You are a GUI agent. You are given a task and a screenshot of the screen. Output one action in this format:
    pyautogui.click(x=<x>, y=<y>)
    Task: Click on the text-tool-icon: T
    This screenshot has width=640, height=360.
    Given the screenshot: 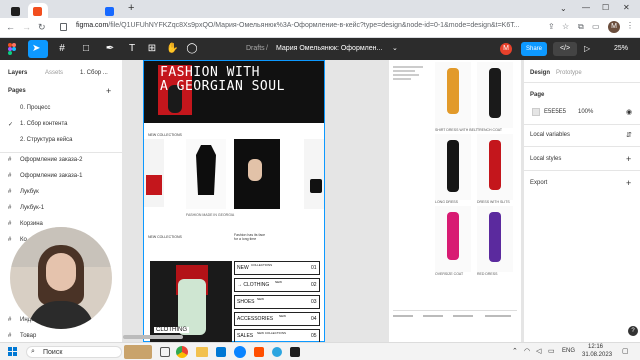 What is the action you would take?
    pyautogui.click(x=132, y=49)
    